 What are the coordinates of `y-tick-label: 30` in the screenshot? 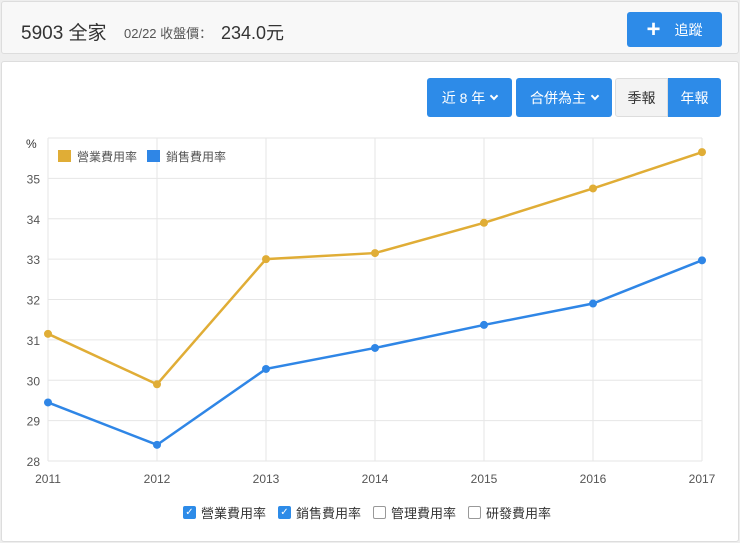 It's located at (34, 381).